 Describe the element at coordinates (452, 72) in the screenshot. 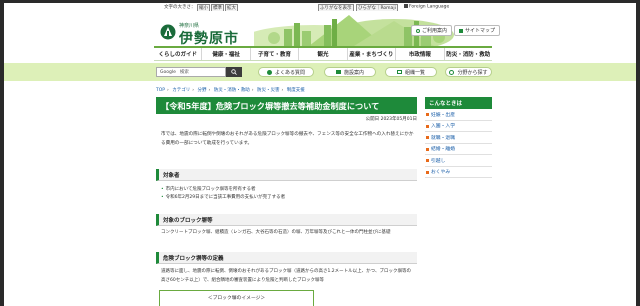

I see `target-icon` at that location.